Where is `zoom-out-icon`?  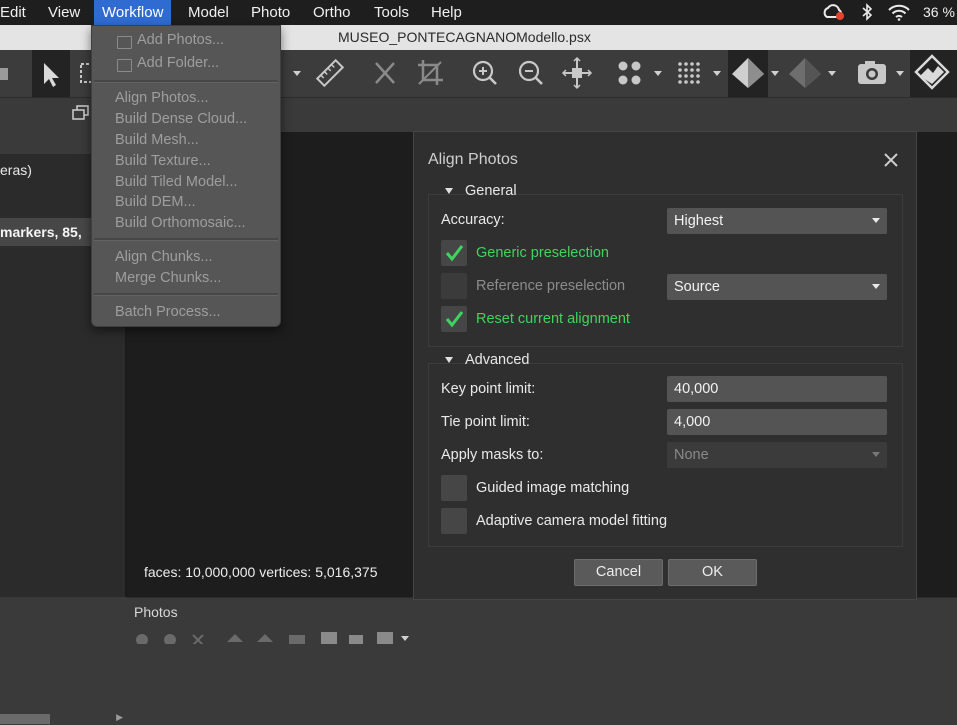
zoom-out-icon is located at coordinates (531, 73).